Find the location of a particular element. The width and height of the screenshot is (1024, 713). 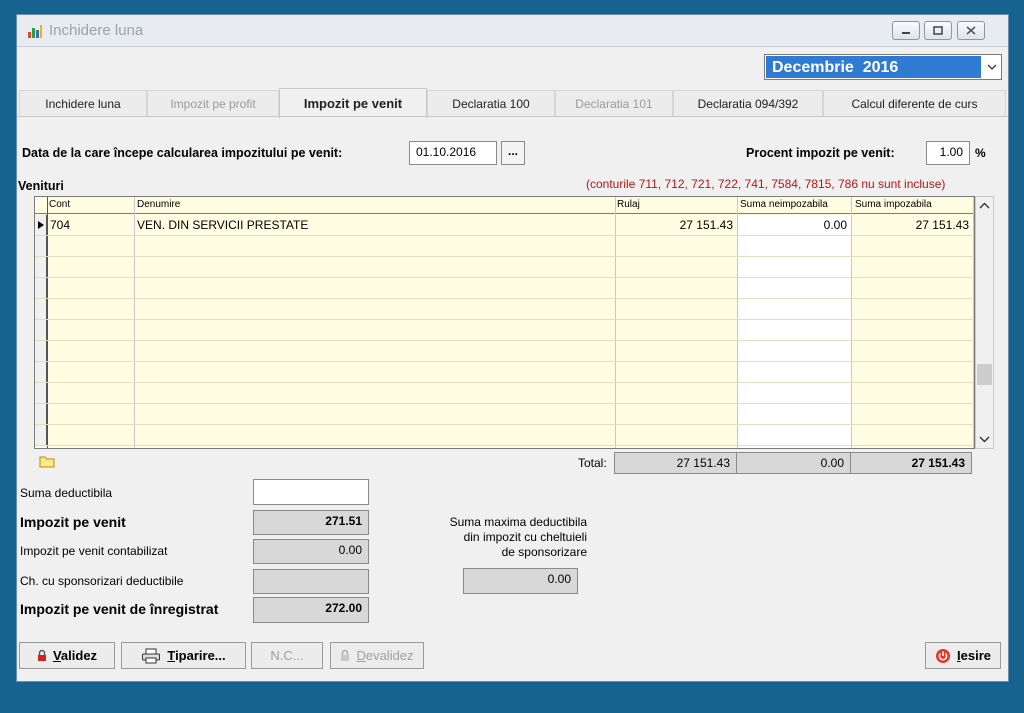

validez-label: alidez is located at coordinates (79, 655).